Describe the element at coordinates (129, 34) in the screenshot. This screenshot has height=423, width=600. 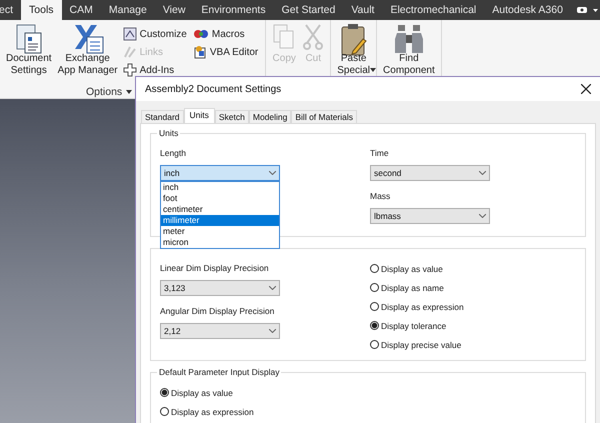
I see `customize-icon` at that location.